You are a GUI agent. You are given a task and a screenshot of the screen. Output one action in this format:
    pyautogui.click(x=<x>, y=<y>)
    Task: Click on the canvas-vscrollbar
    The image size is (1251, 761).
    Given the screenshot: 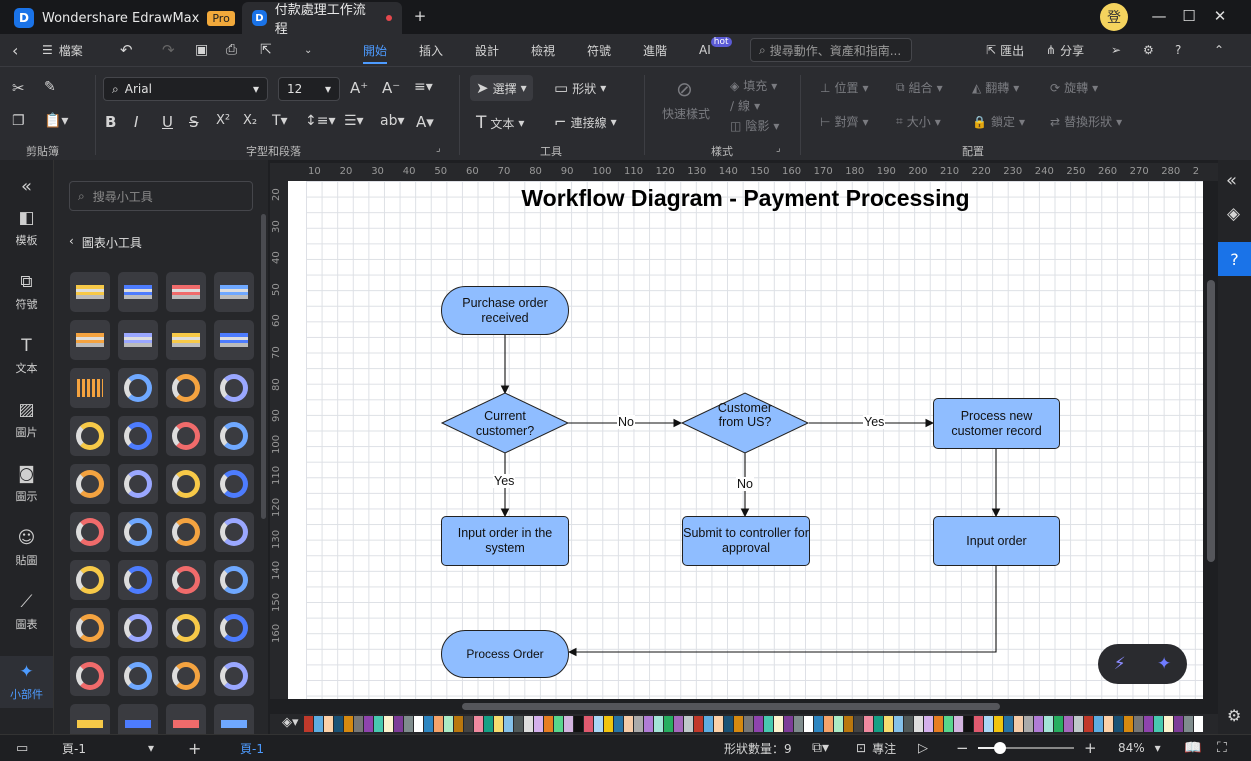 What is the action you would take?
    pyautogui.click(x=1211, y=421)
    